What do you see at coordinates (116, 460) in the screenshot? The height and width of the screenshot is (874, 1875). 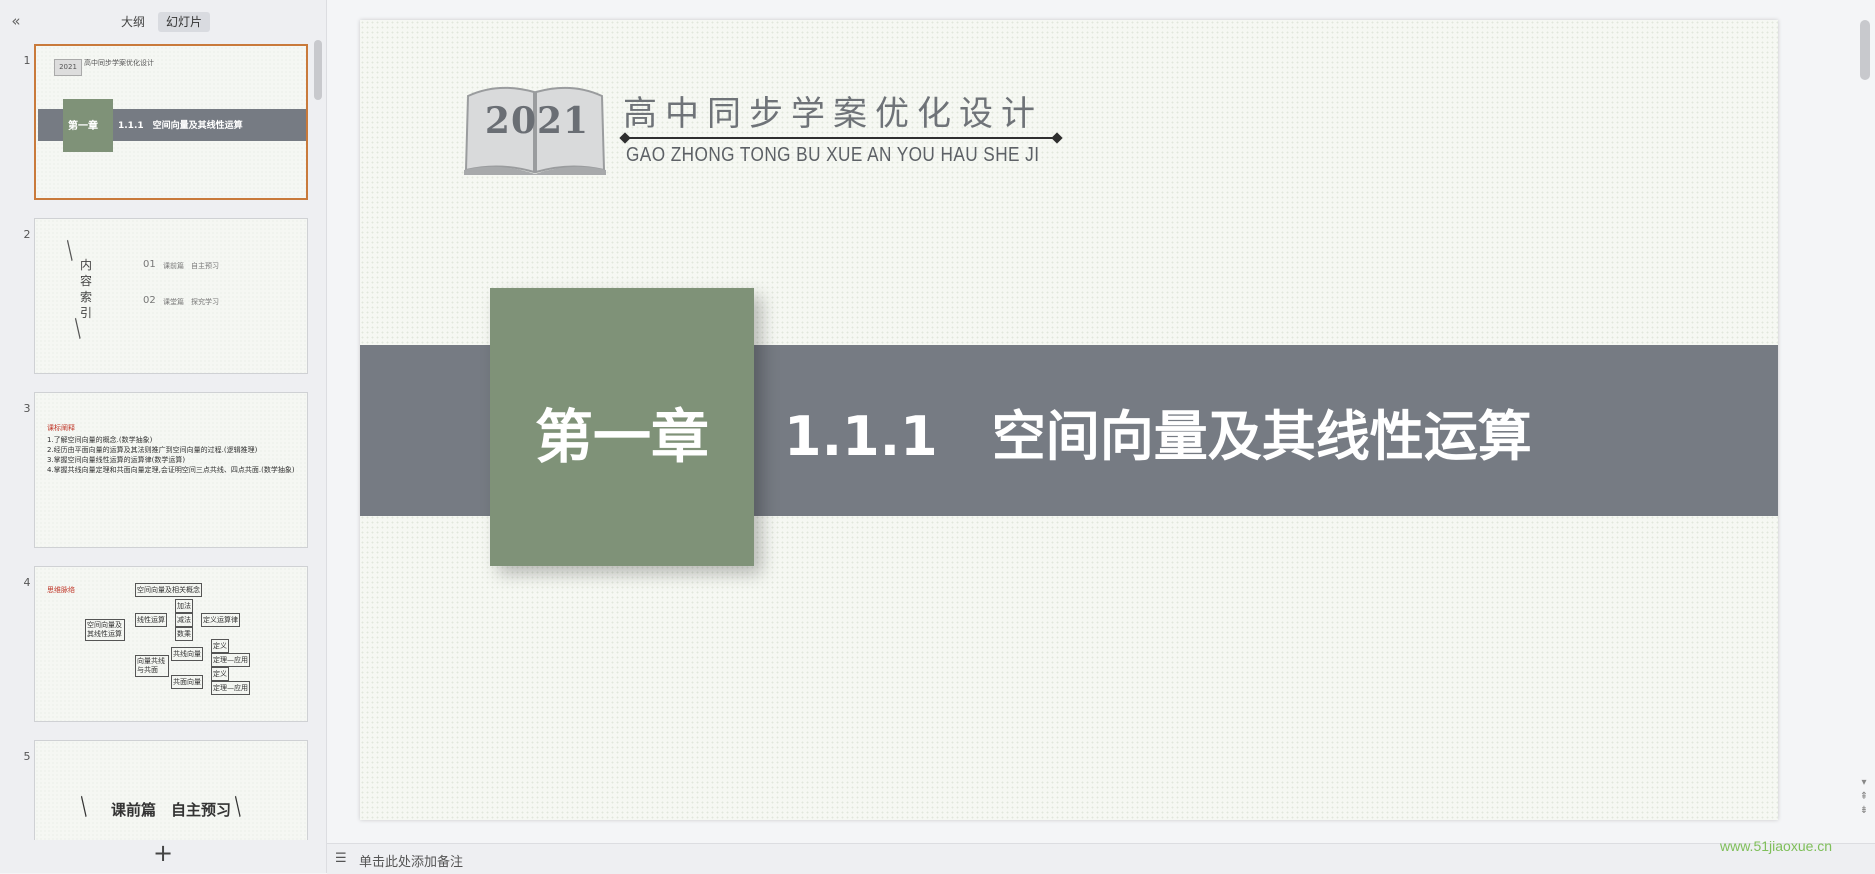 I see `thumb-line: 3.掌握空间向量线性运算的运算律(数学运算)` at bounding box center [116, 460].